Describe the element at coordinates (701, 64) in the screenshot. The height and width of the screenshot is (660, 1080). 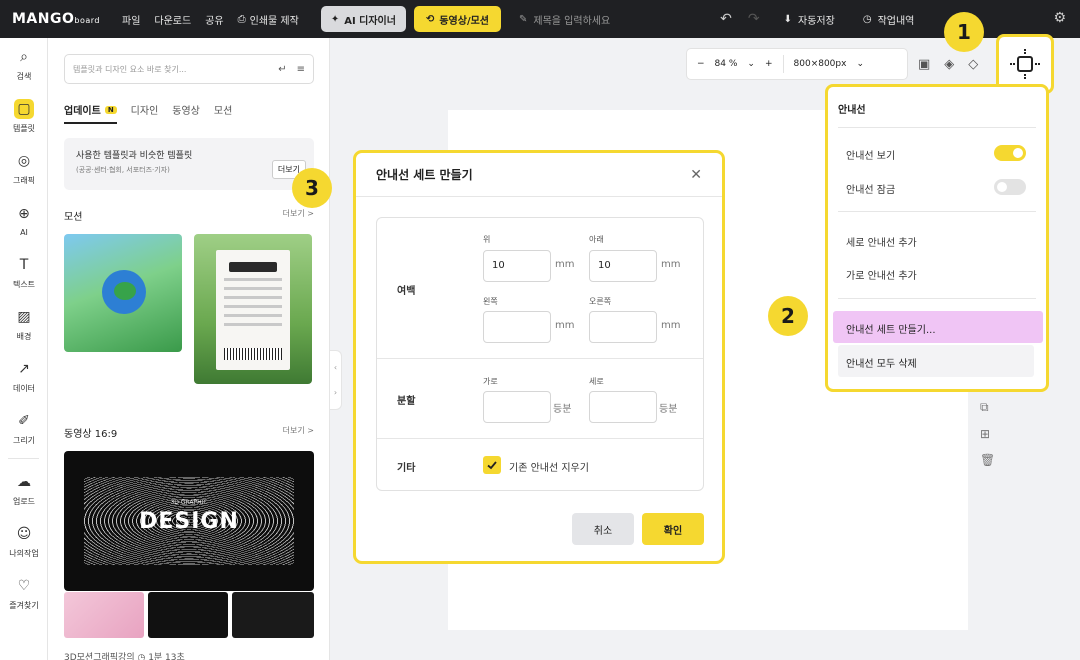
I see `zoom-out-icon: −` at that location.